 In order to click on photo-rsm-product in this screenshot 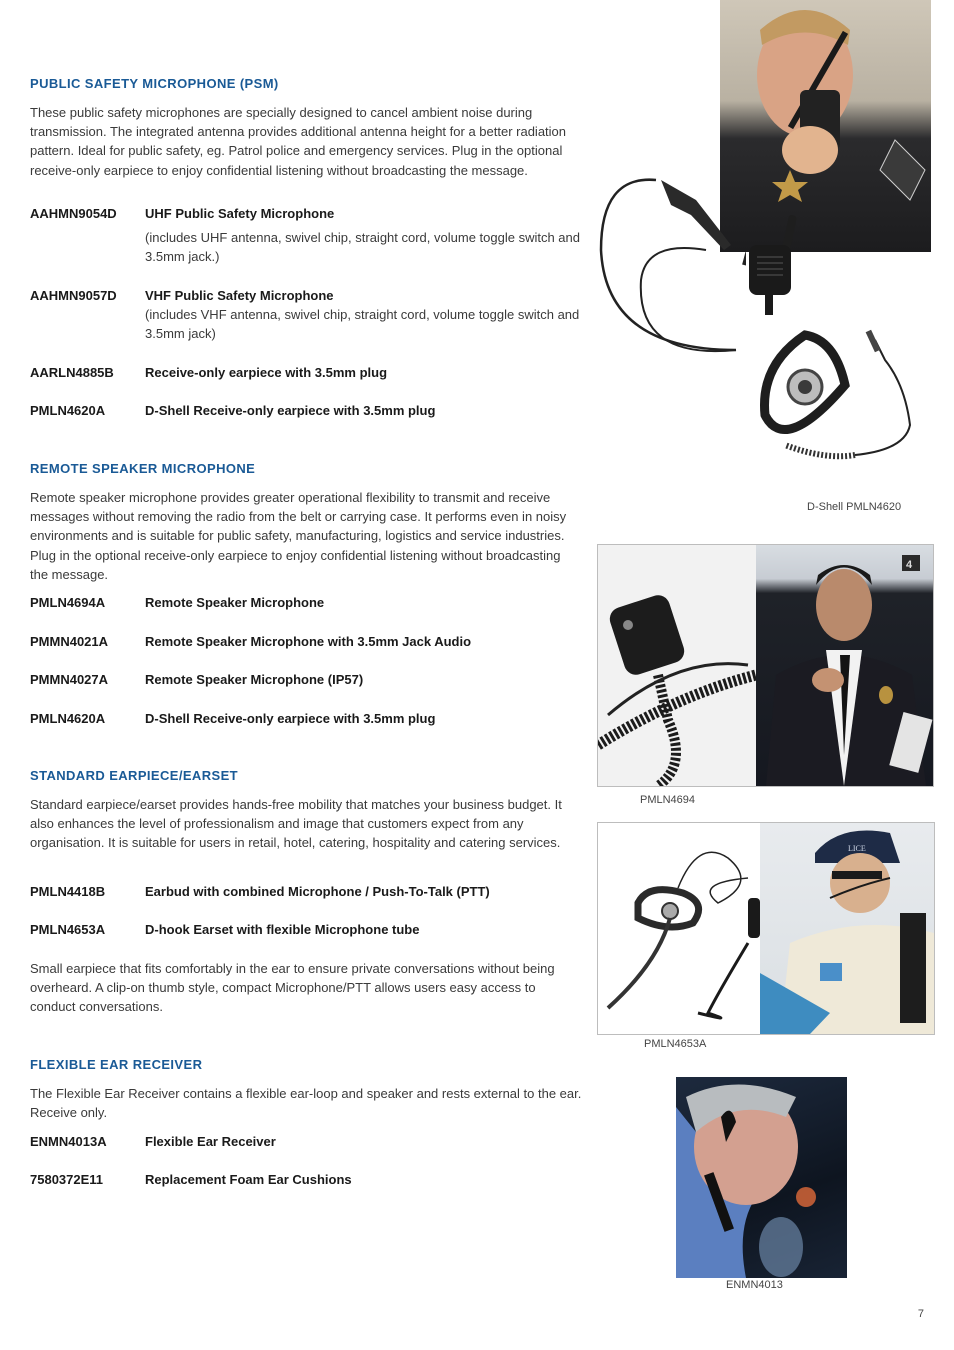, I will do `click(677, 665)`.